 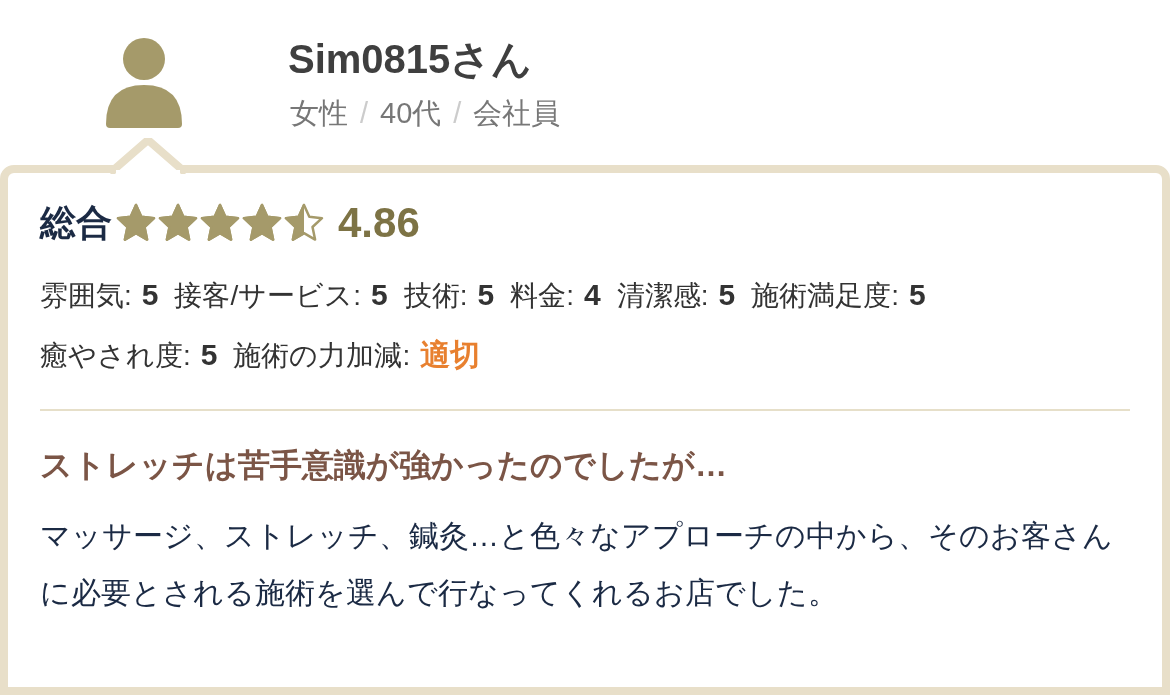 What do you see at coordinates (115, 356) in the screenshot?
I see `rating-label: 癒やされ度:` at bounding box center [115, 356].